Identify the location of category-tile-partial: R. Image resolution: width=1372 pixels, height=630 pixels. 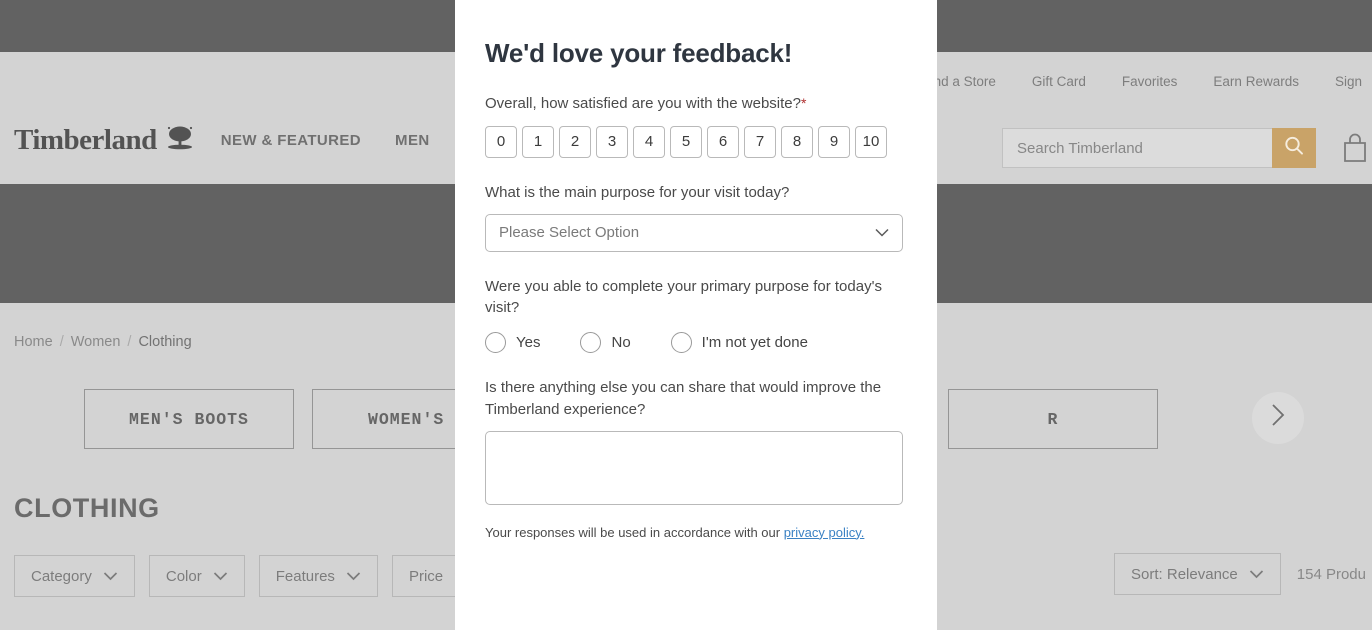
(1053, 419).